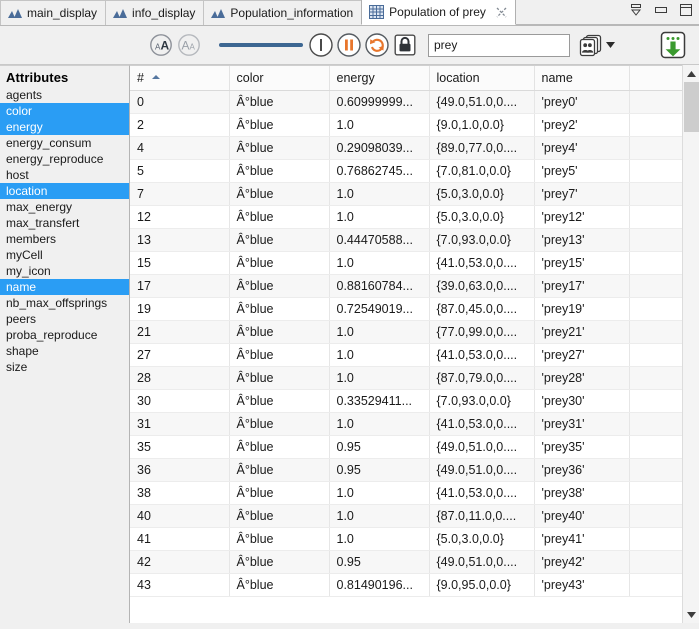 This screenshot has height=629, width=699. I want to click on minimize-icon, so click(636, 10).